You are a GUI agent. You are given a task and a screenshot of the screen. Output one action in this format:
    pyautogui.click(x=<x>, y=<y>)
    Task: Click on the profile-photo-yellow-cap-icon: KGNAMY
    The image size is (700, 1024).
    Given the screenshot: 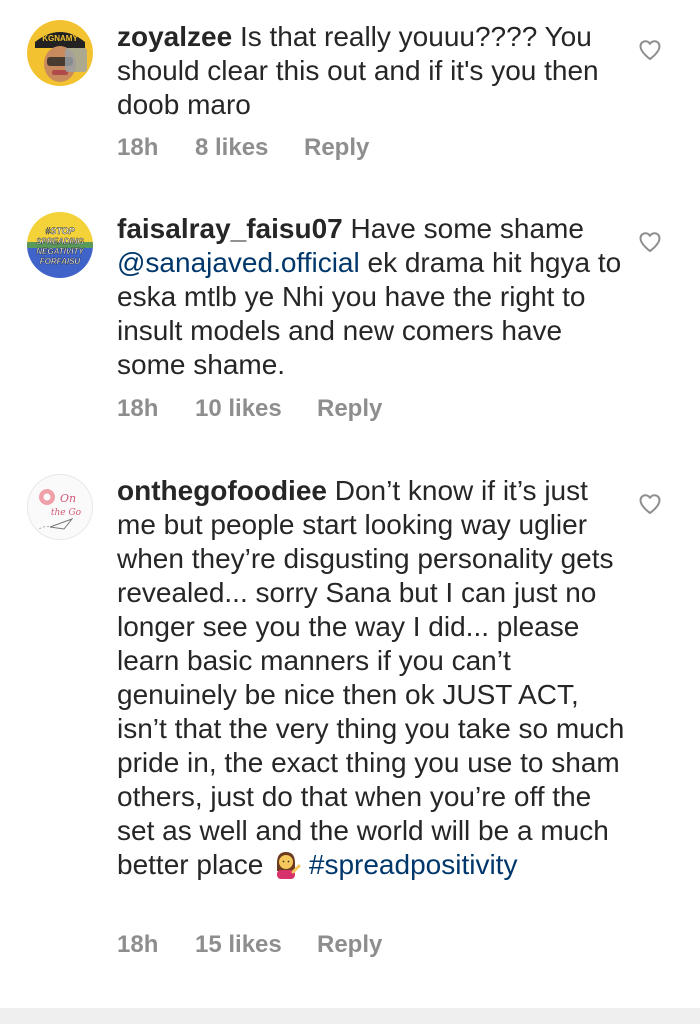 What is the action you would take?
    pyautogui.click(x=60, y=53)
    